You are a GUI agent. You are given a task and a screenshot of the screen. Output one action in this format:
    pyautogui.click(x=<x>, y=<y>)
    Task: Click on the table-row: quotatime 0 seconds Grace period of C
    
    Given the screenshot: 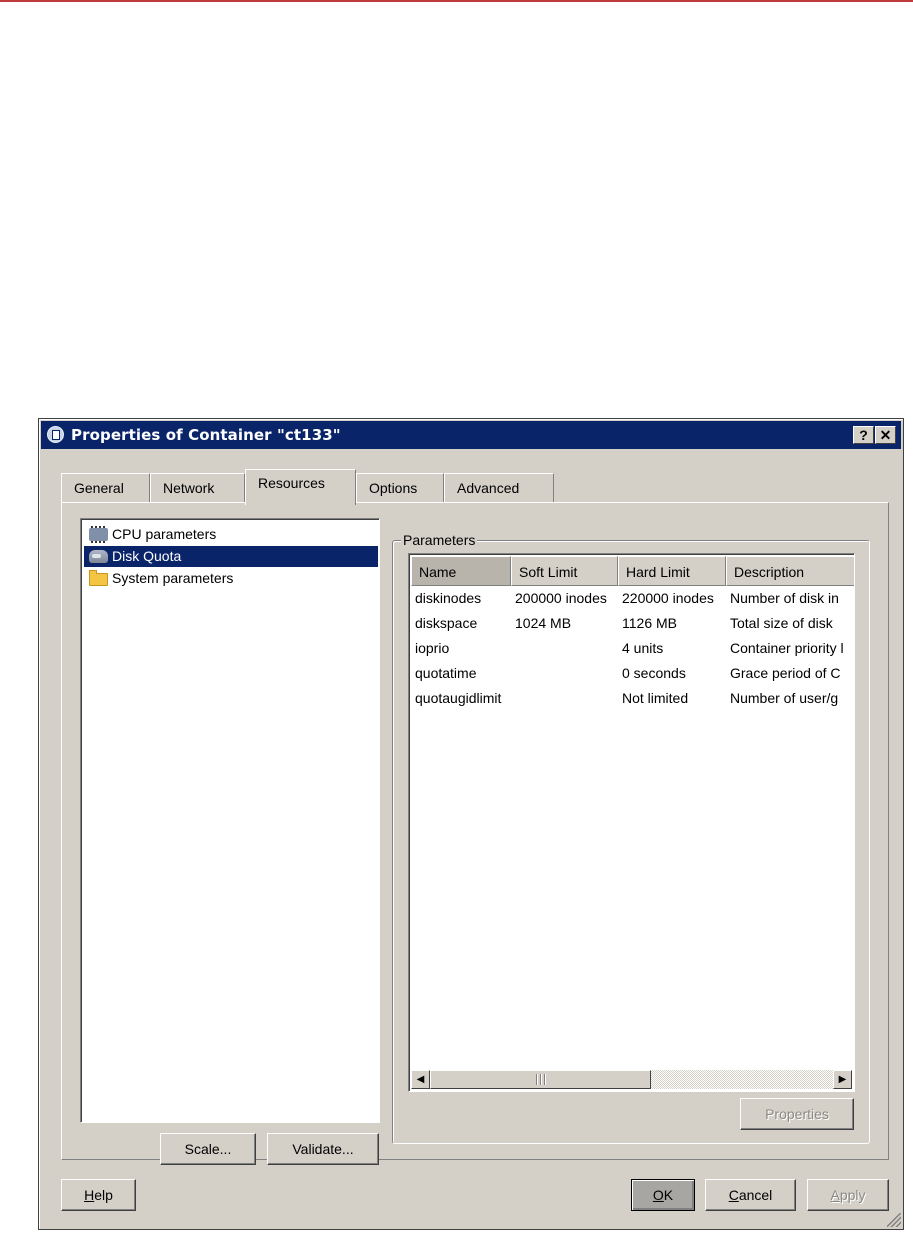 What is the action you would take?
    pyautogui.click(x=632, y=673)
    